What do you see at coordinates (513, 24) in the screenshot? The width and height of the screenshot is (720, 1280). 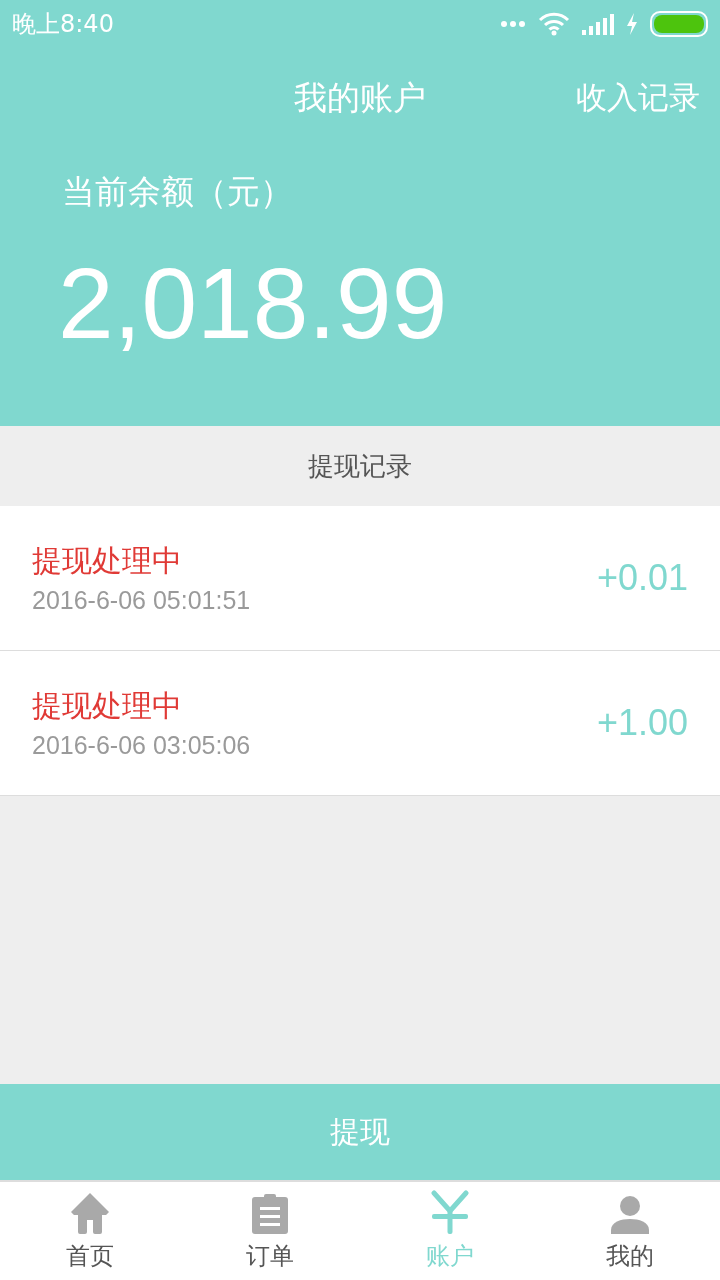 I see `more-icon` at bounding box center [513, 24].